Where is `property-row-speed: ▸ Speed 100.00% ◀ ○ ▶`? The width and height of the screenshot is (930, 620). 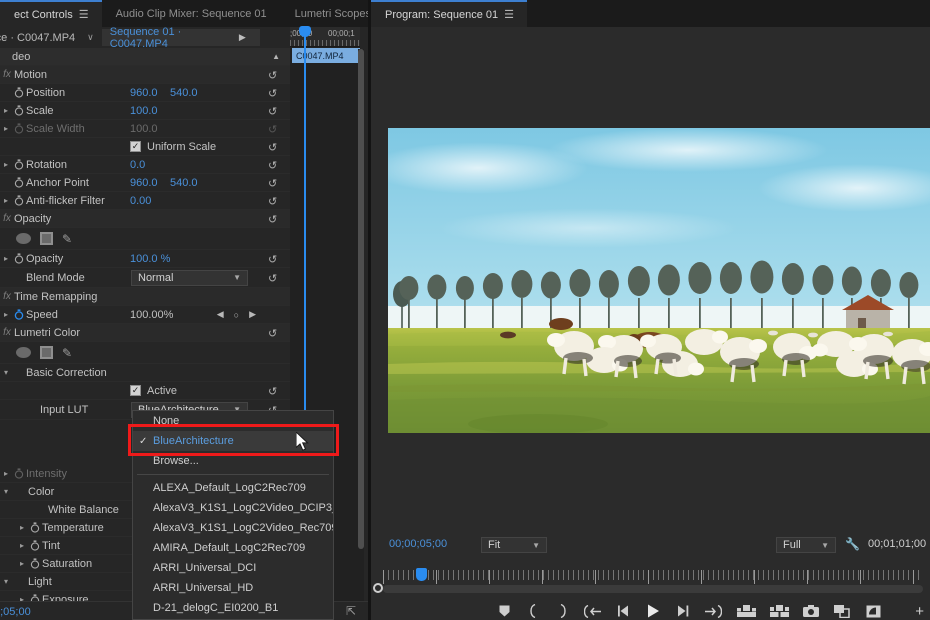 property-row-speed: ▸ Speed 100.00% ◀ ○ ▶ is located at coordinates (145, 315).